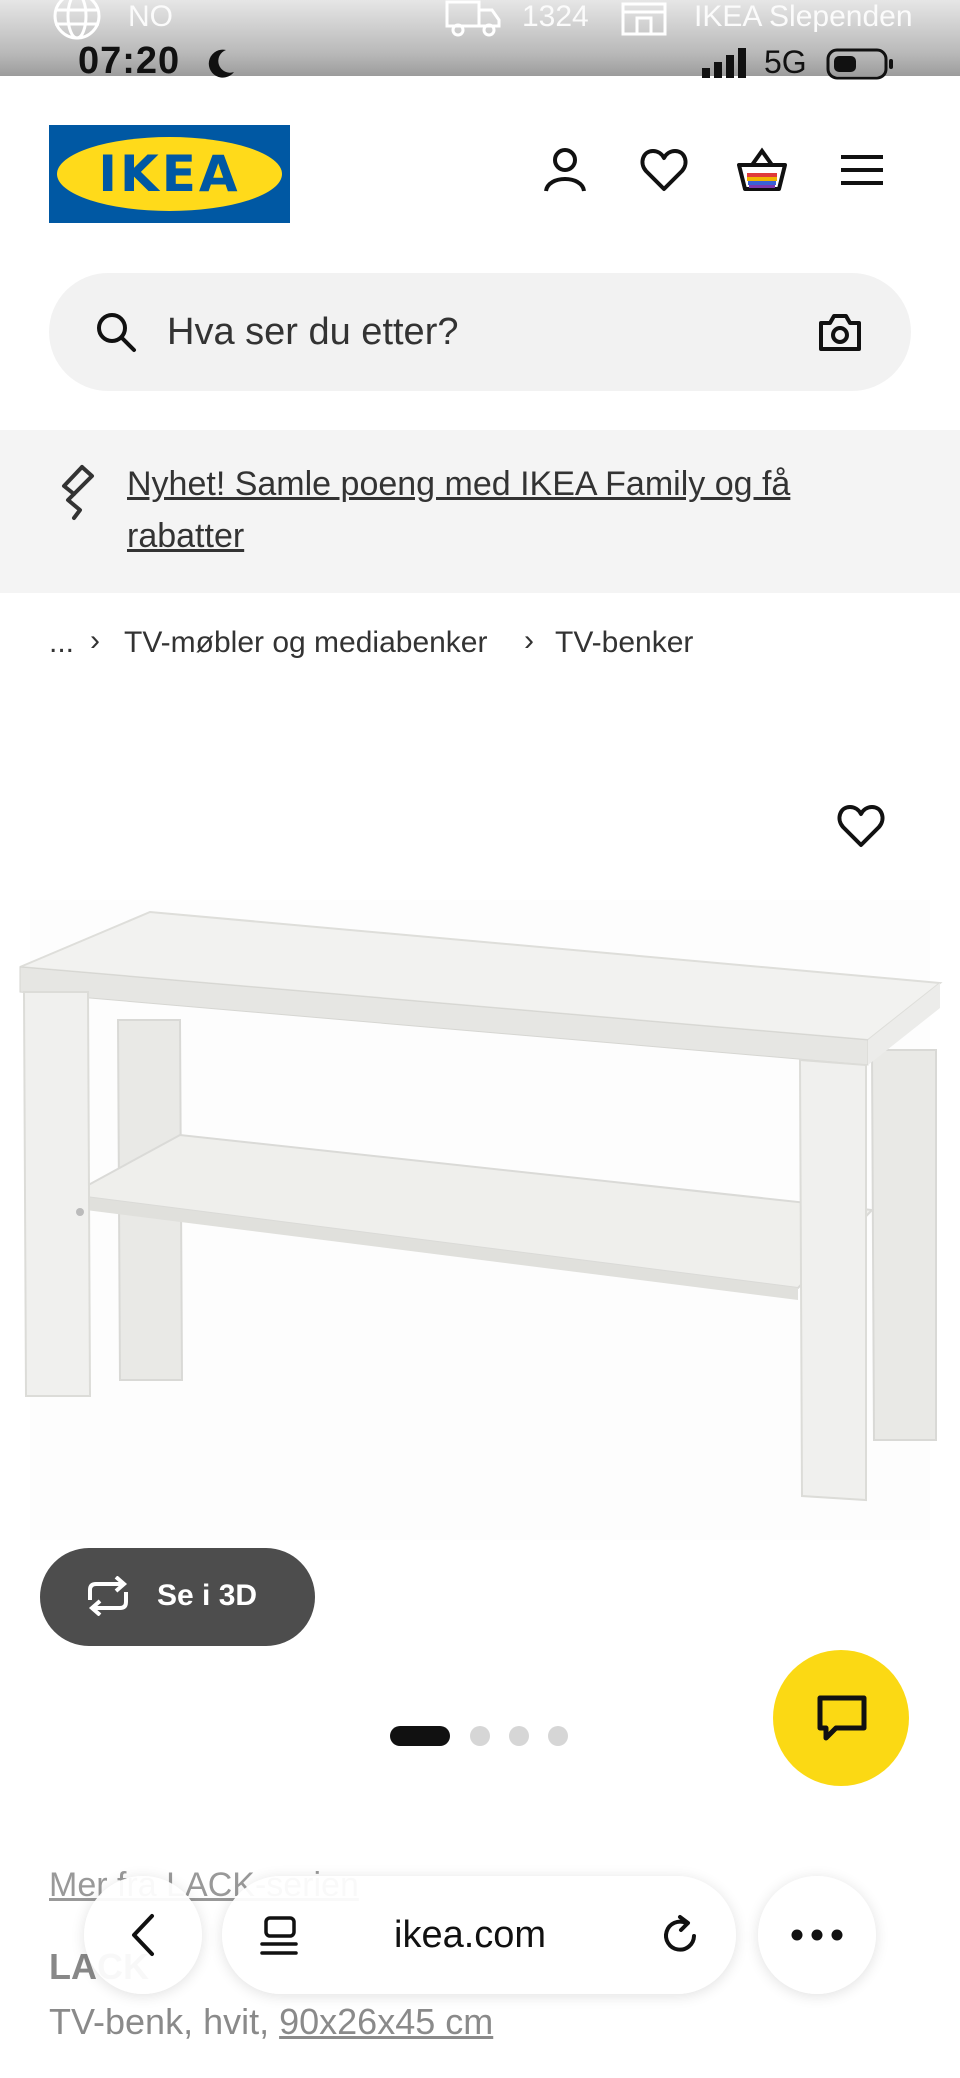 The width and height of the screenshot is (960, 2078). What do you see at coordinates (565, 170) in the screenshot?
I see `person-icon` at bounding box center [565, 170].